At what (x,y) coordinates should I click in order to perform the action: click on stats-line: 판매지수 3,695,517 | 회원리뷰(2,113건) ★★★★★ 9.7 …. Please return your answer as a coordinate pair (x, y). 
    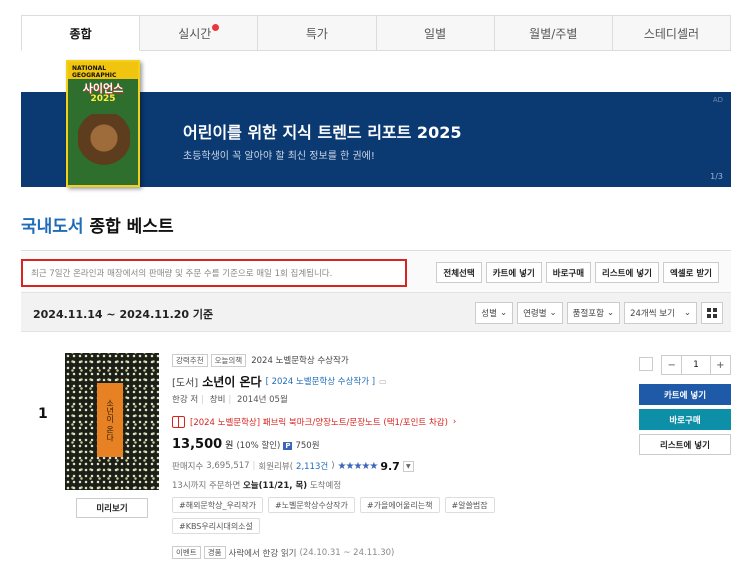
    Looking at the image, I should click on (392, 466).